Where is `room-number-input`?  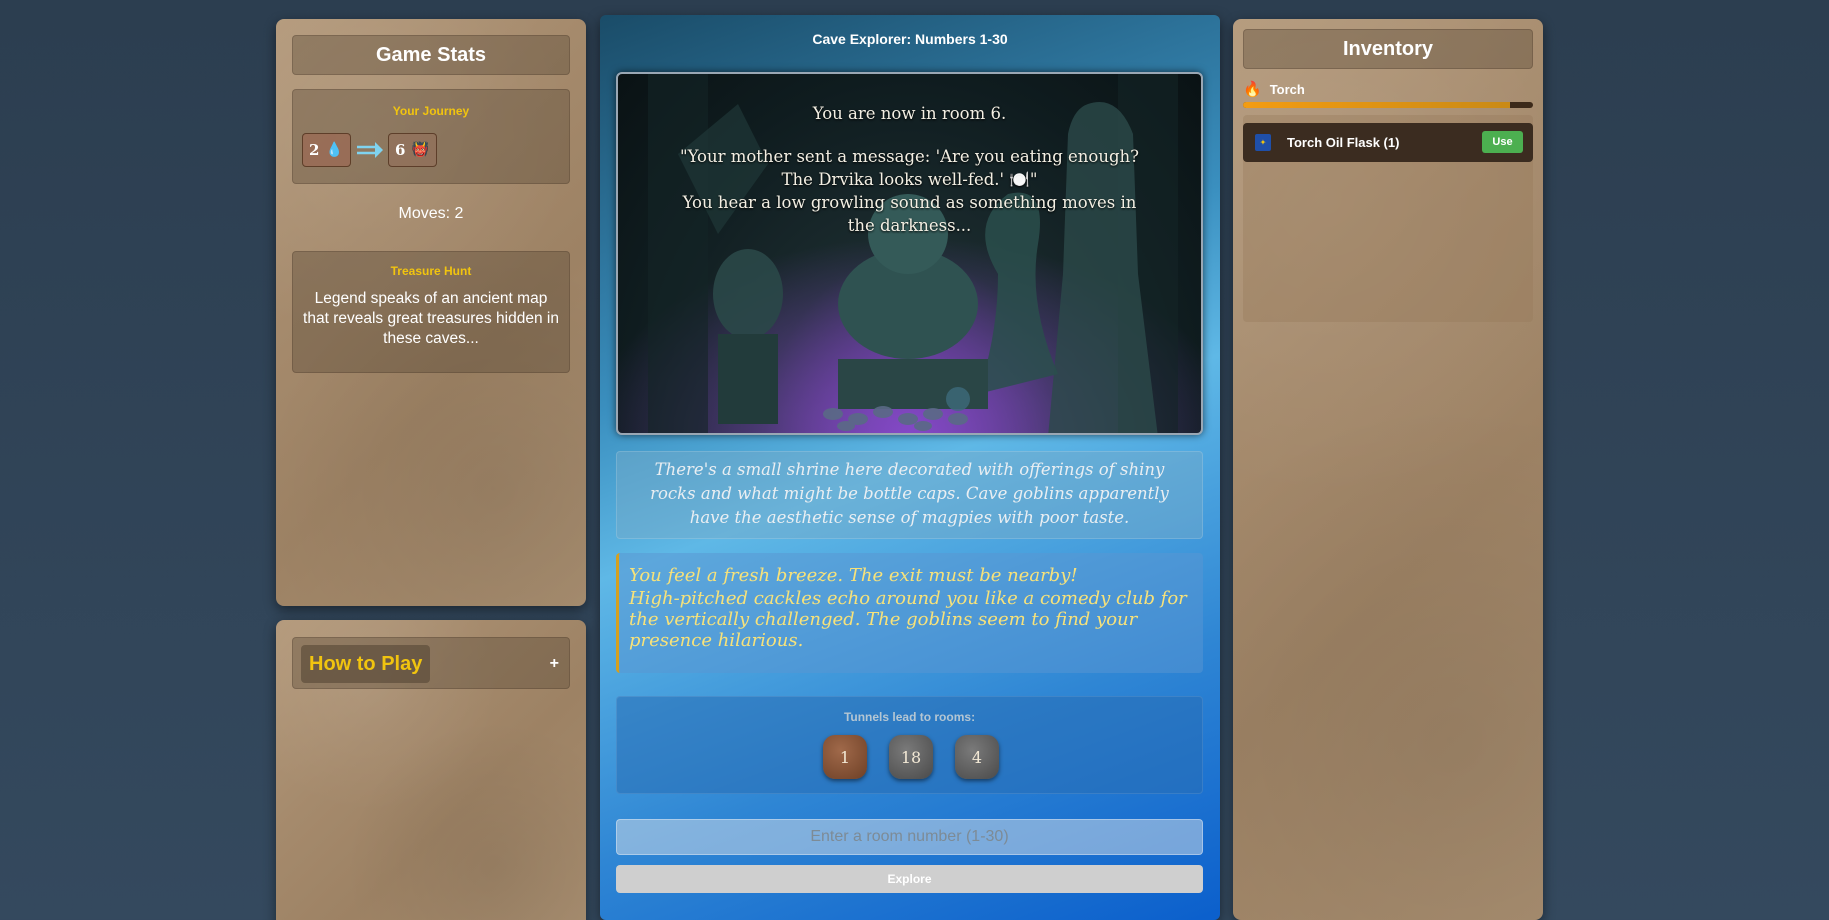 room-number-input is located at coordinates (909, 837).